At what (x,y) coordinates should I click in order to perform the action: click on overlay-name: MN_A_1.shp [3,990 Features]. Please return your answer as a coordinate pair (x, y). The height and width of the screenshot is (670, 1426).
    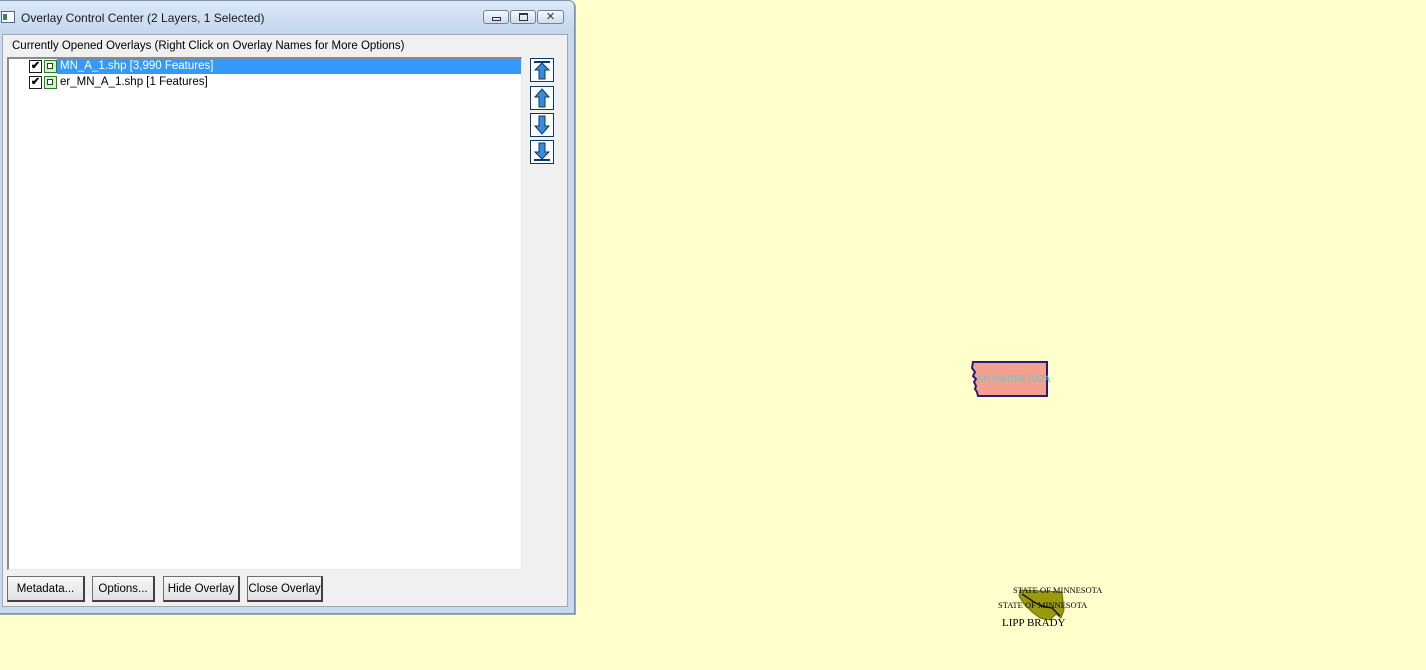
    Looking at the image, I should click on (137, 66).